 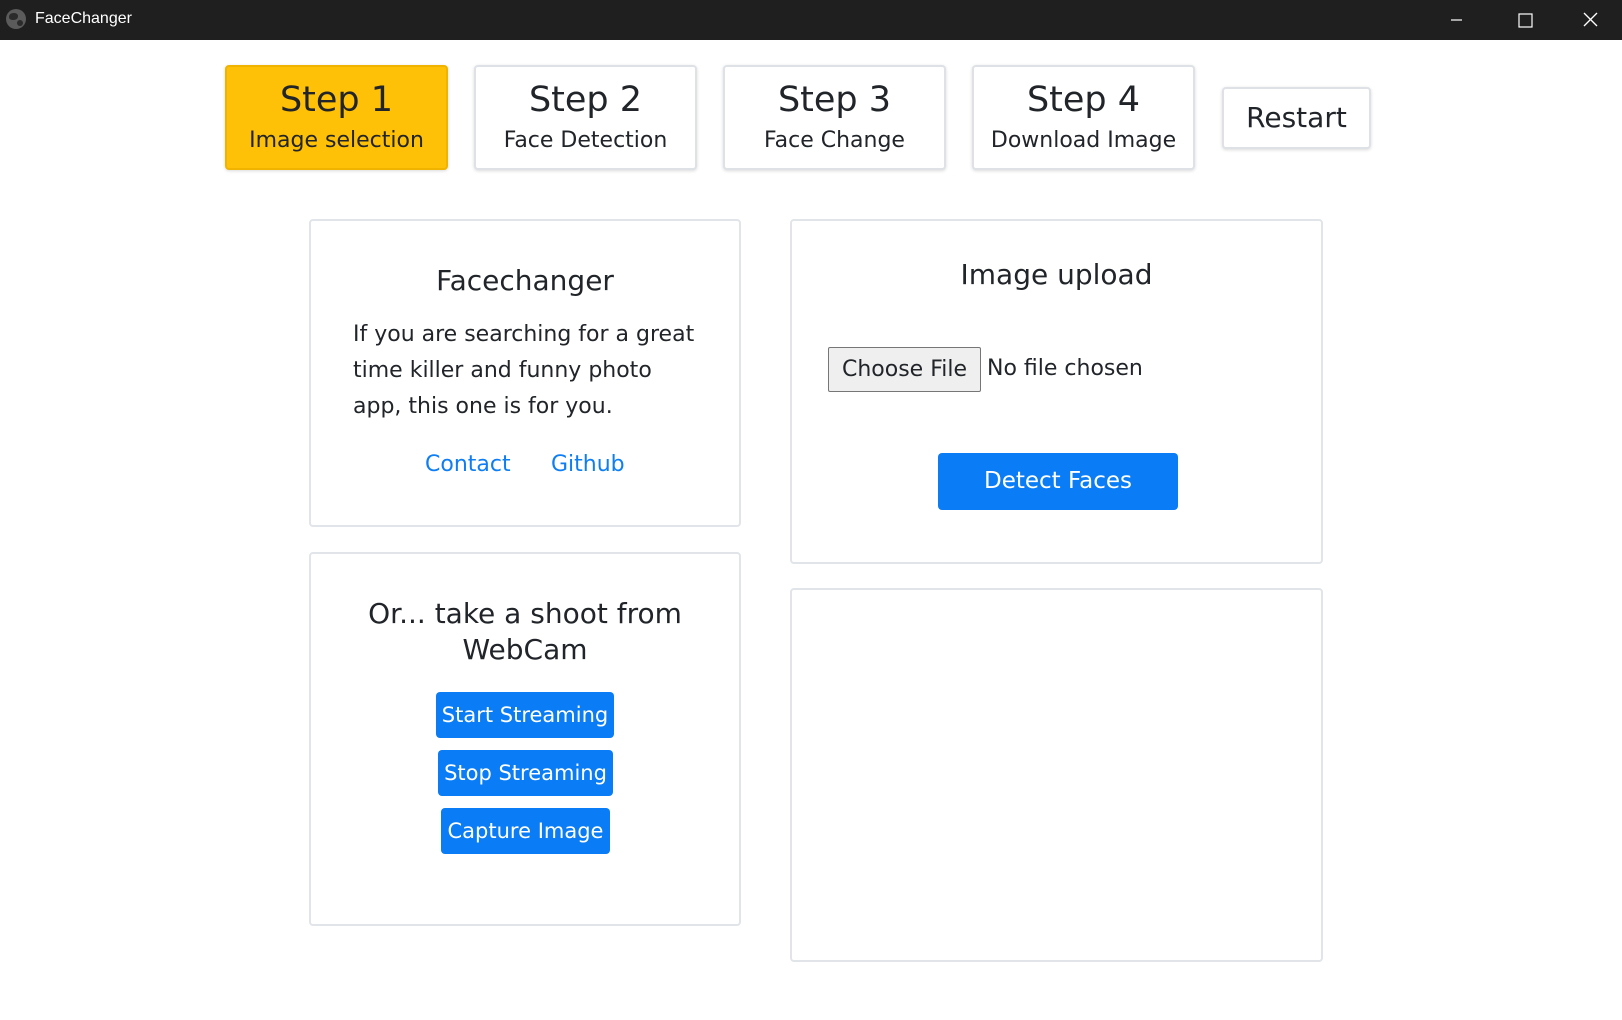 What do you see at coordinates (834, 100) in the screenshot?
I see `step-title: Step 3` at bounding box center [834, 100].